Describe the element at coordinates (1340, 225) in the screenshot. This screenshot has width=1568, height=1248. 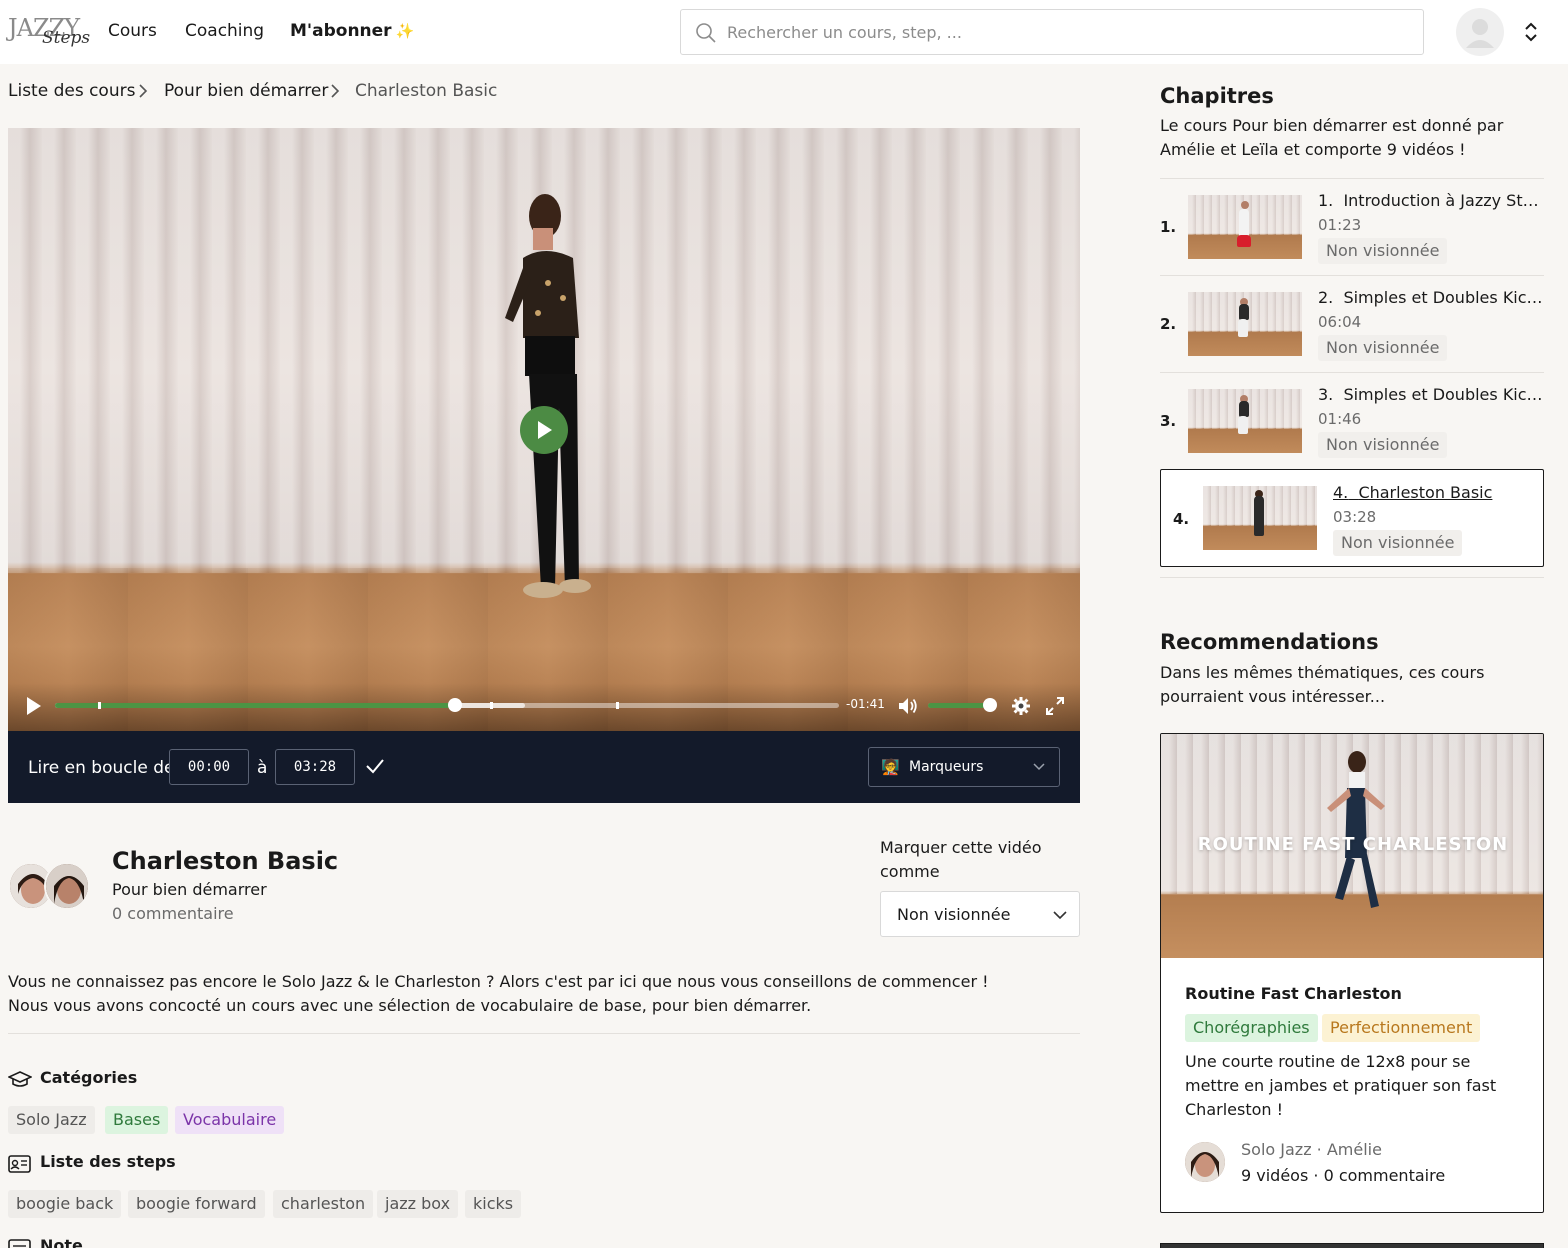
I see `chapter-duration: 01:23` at that location.